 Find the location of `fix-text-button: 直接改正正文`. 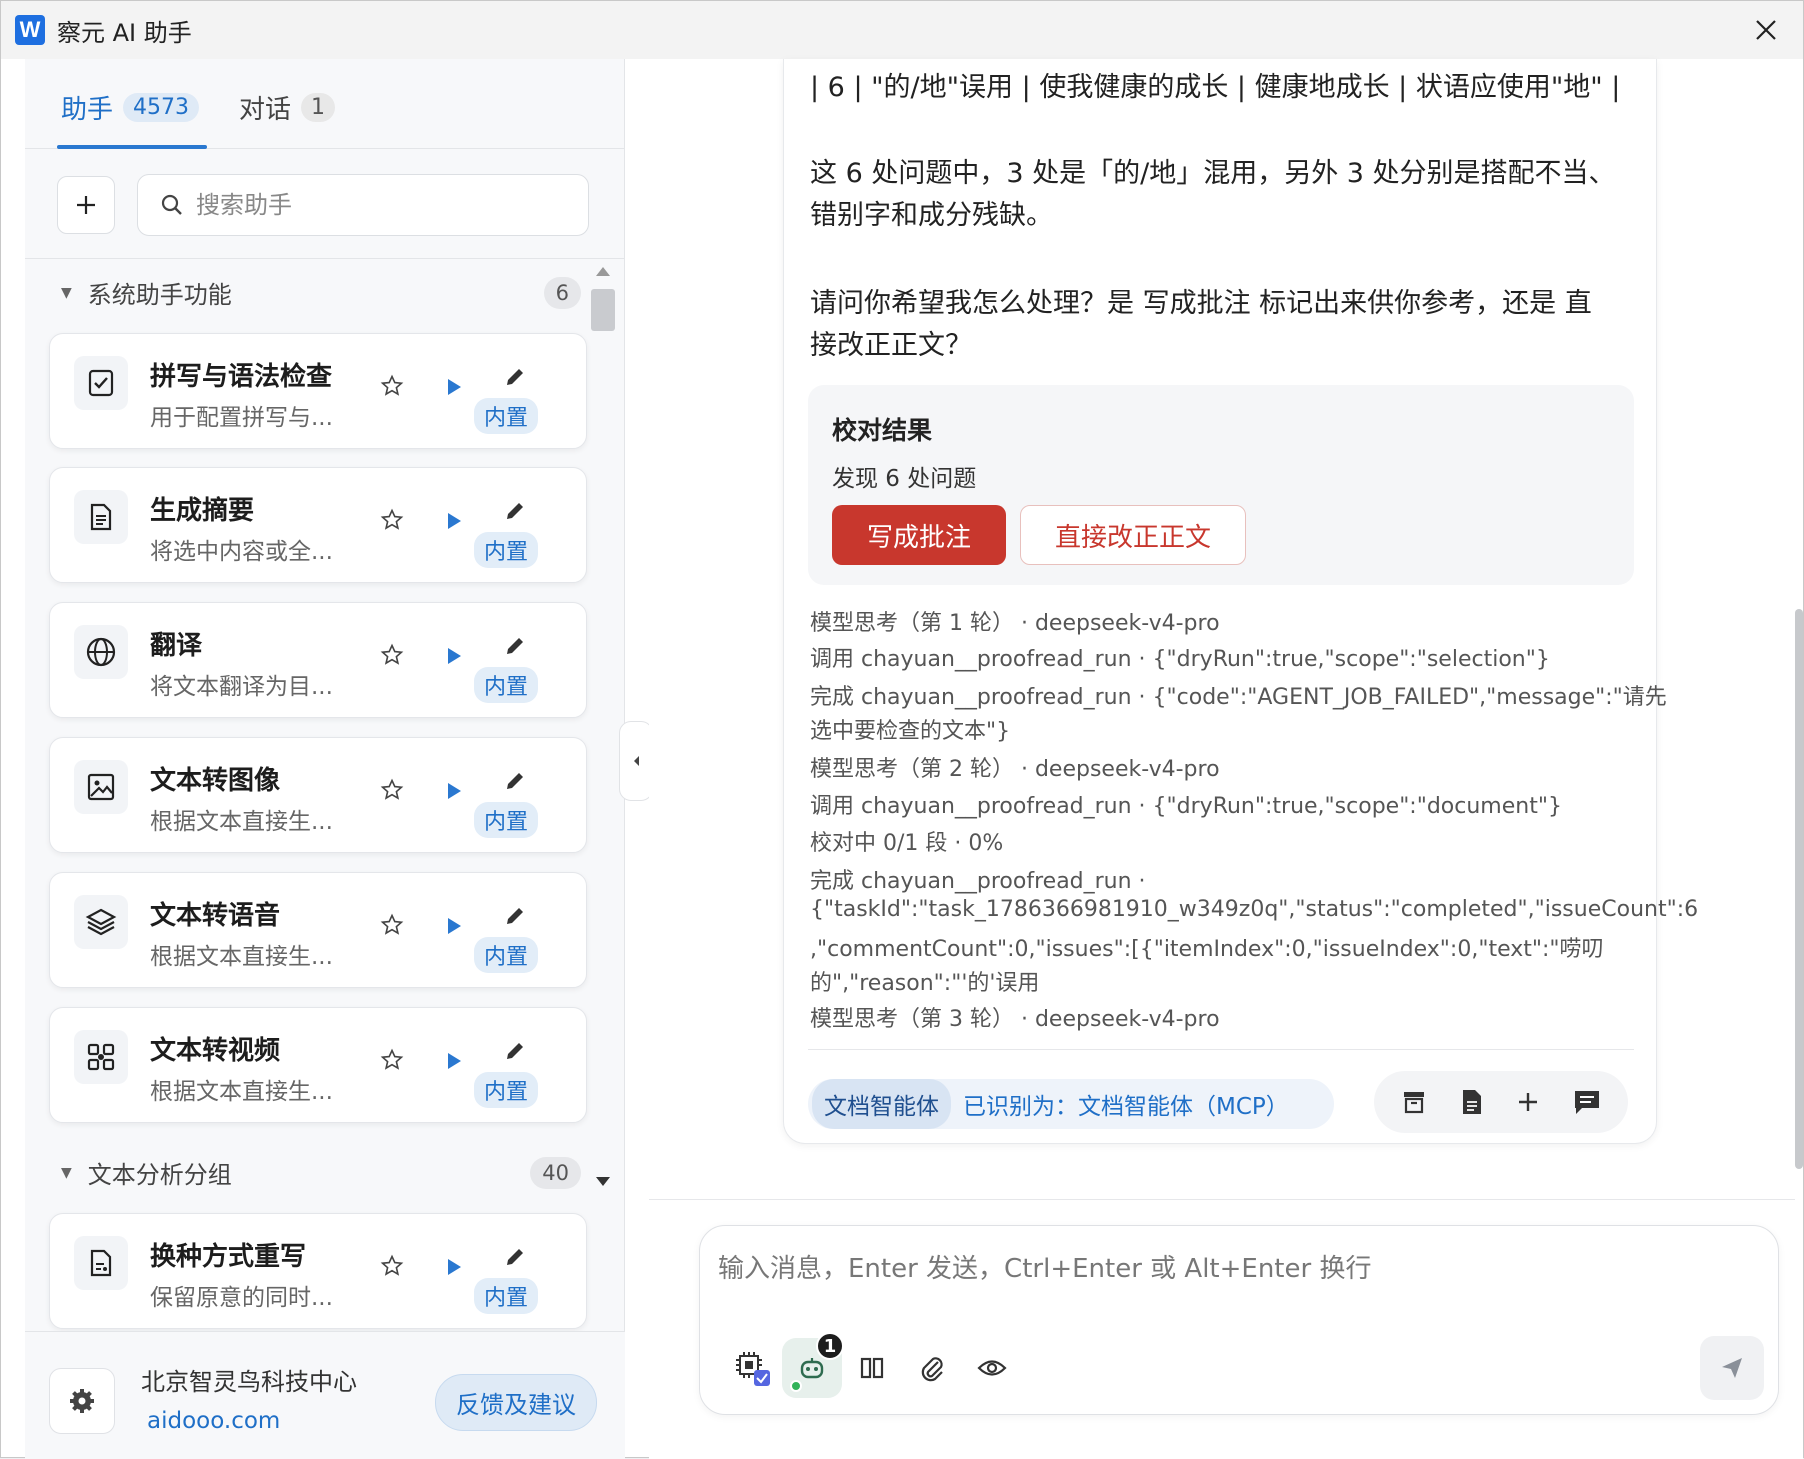

fix-text-button: 直接改正正文 is located at coordinates (1133, 535).